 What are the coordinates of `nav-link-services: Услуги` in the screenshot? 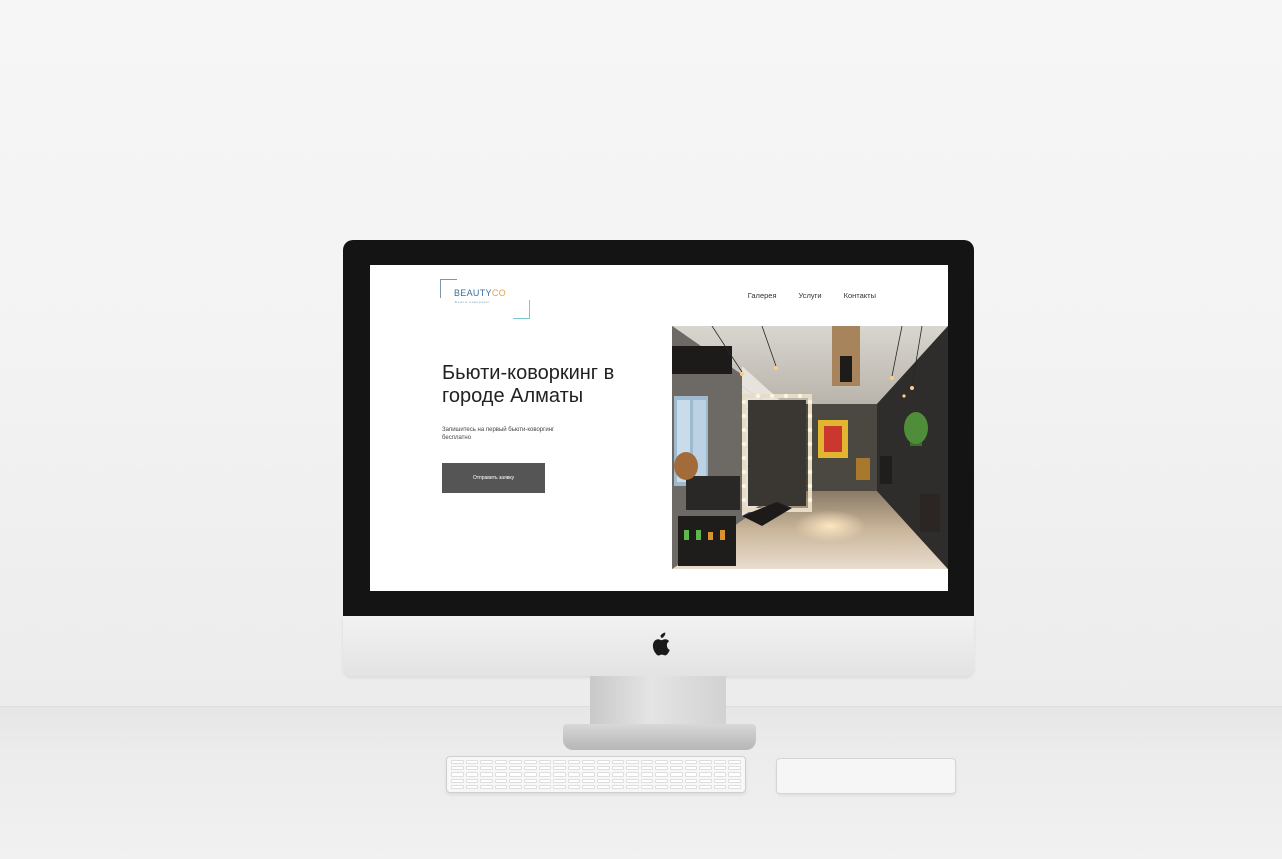 It's located at (810, 295).